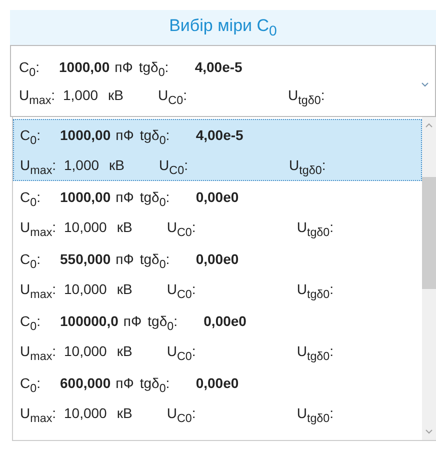  I want to click on capacitance-value: 550,000, so click(85, 259).